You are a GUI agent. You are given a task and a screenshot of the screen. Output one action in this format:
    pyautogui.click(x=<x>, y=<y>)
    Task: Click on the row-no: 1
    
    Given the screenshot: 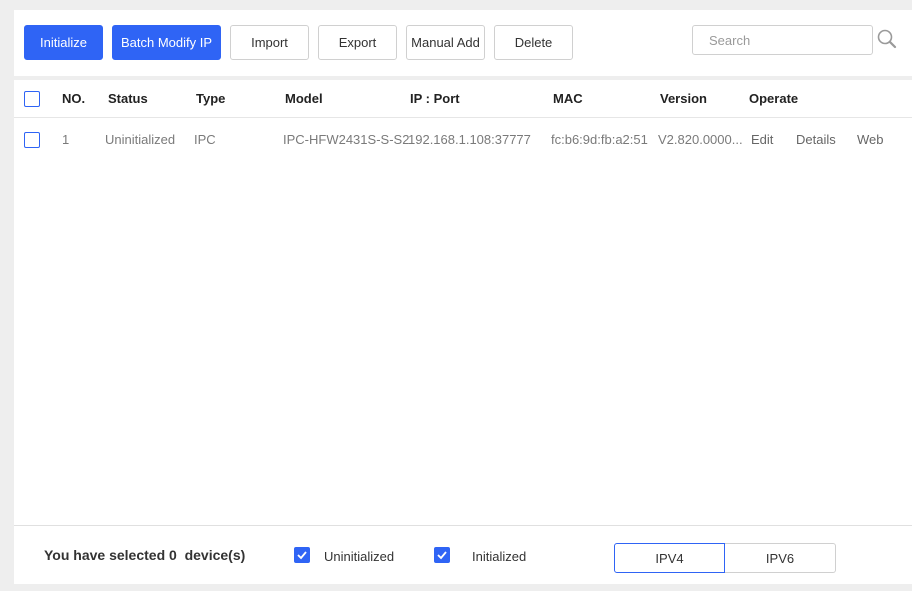 What is the action you would take?
    pyautogui.click(x=66, y=139)
    